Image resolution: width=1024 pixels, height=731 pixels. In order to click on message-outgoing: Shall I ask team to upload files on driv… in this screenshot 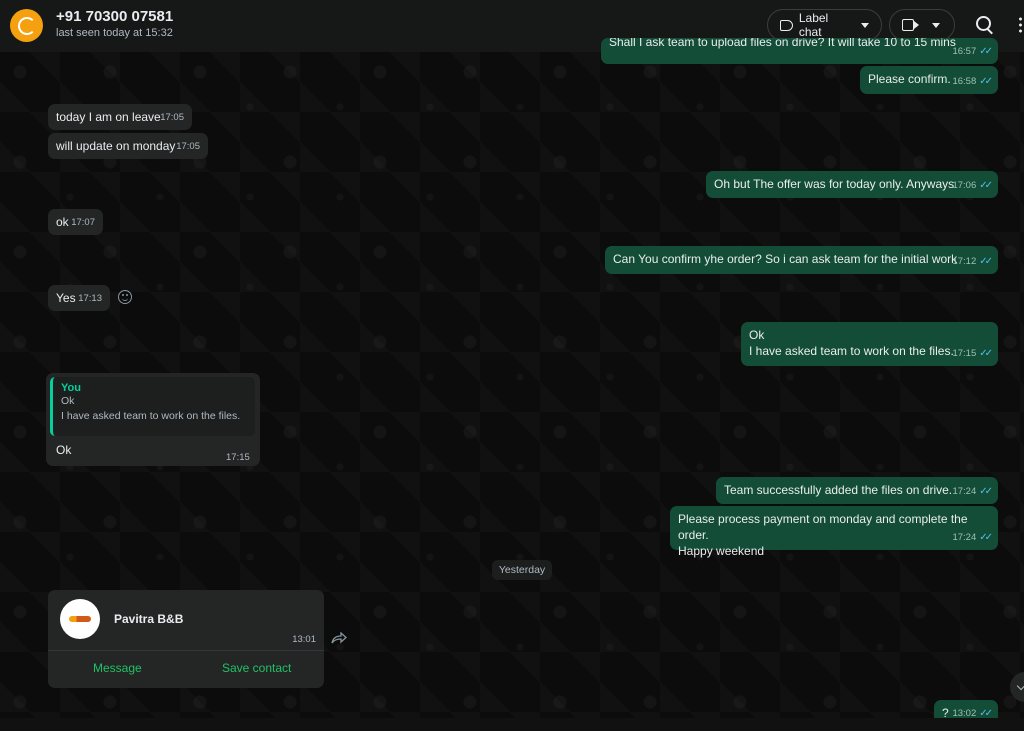, I will do `click(799, 51)`.